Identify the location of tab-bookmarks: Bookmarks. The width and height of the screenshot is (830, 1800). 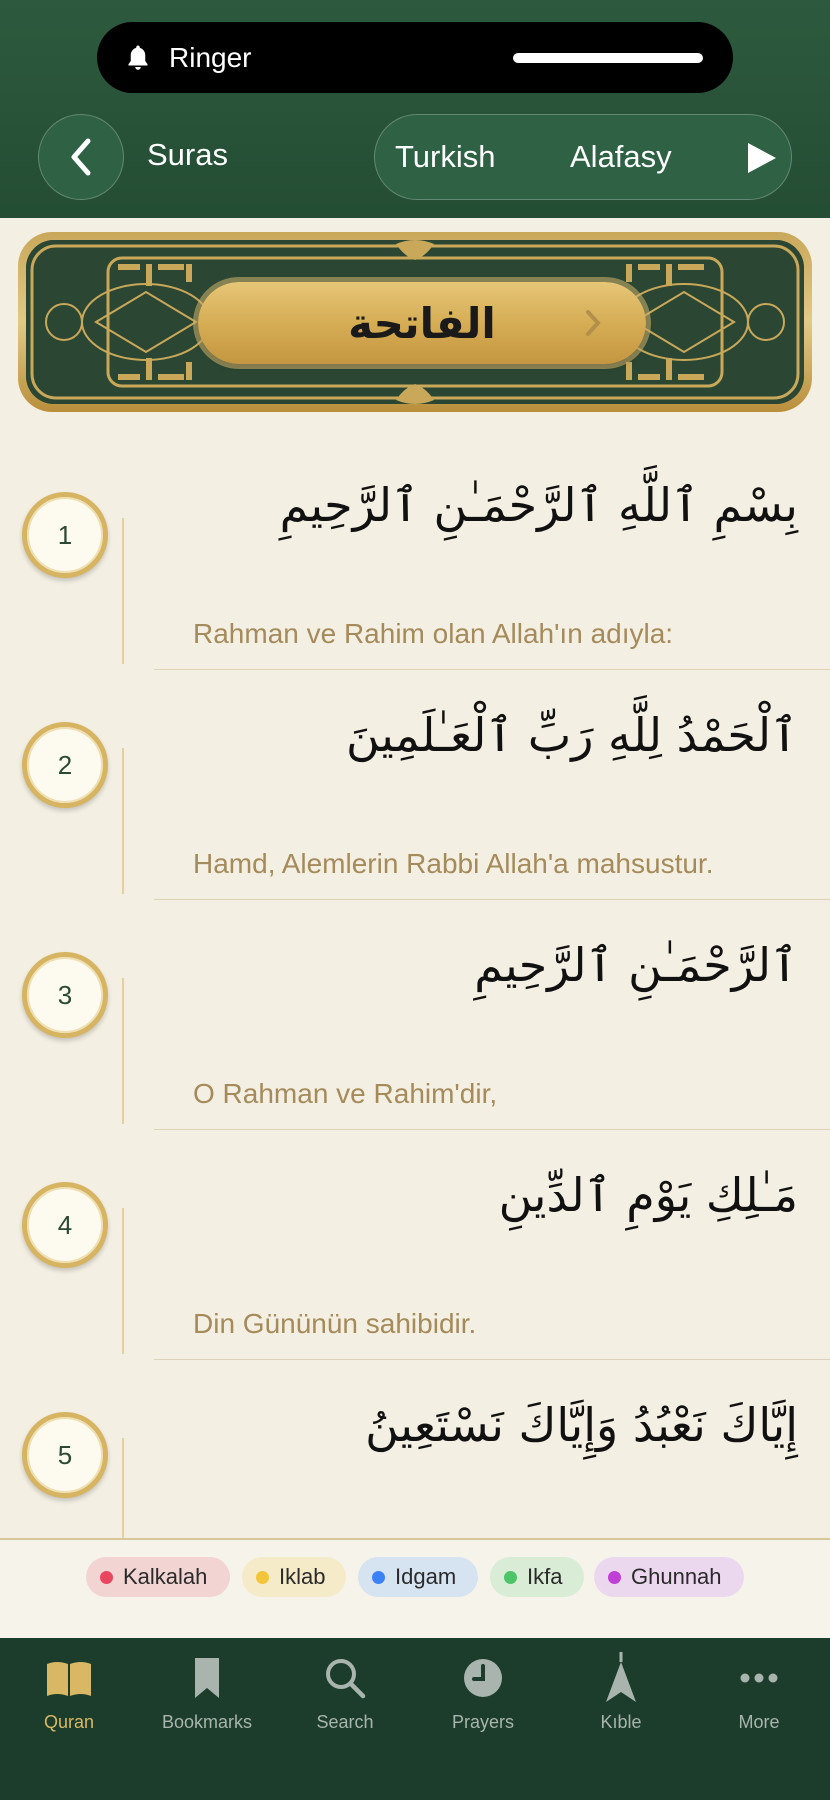
(207, 1705).